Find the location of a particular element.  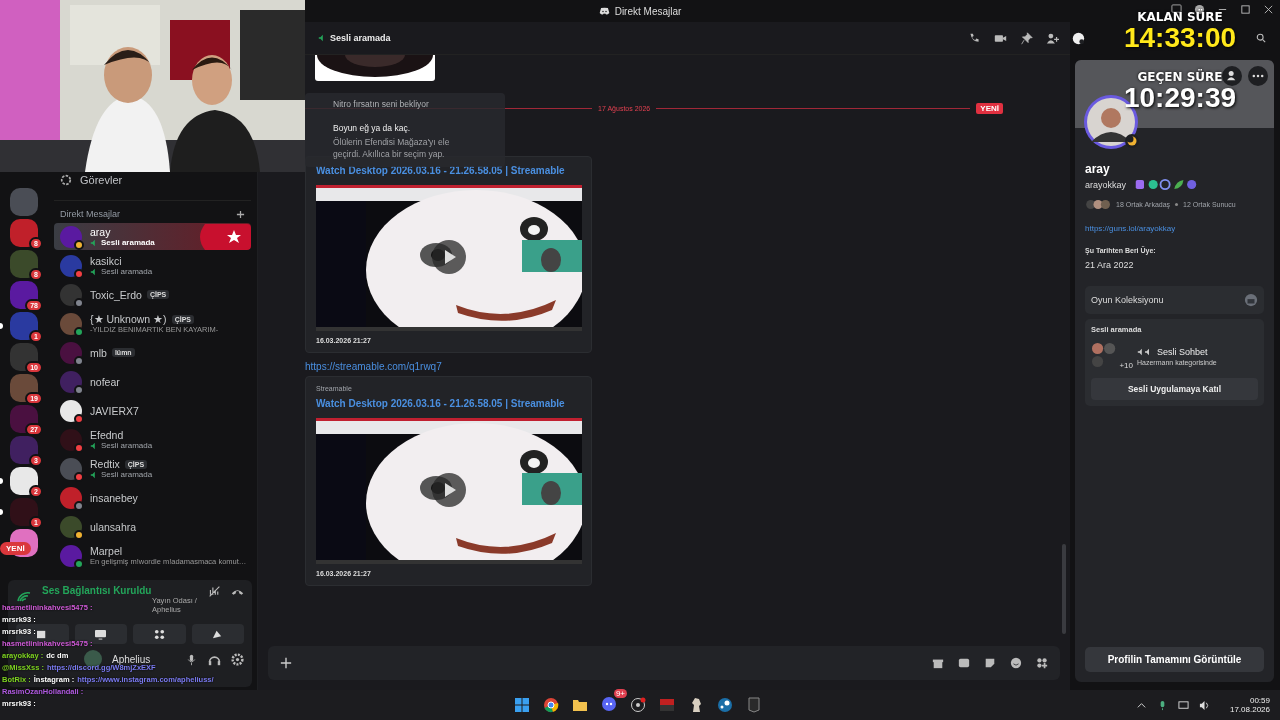

soundboard-button is located at coordinates (217, 634).